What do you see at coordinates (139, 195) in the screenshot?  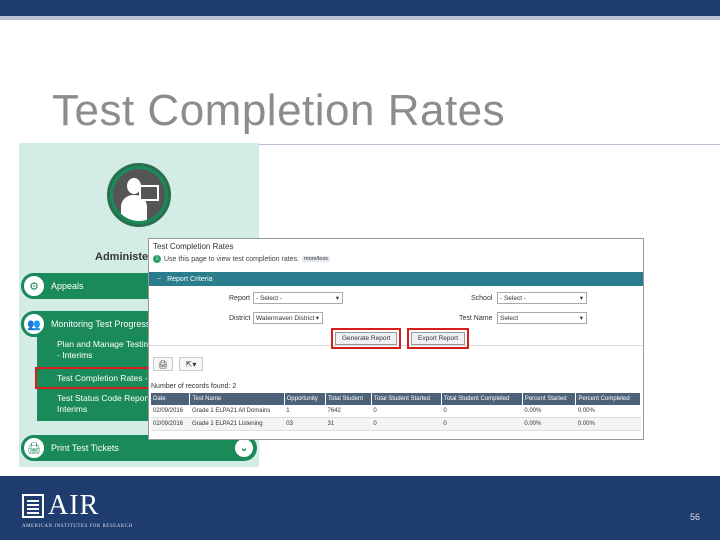 I see `admin-avatar-icon` at bounding box center [139, 195].